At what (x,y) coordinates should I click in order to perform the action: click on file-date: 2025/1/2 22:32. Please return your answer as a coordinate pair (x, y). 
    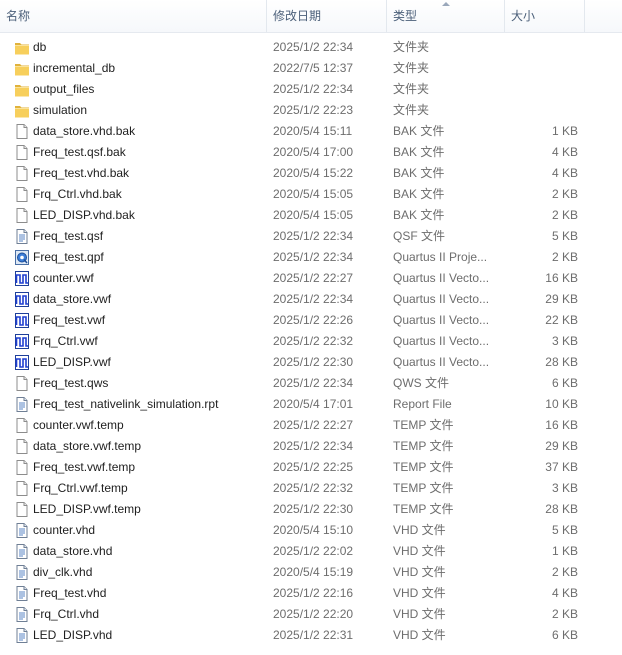
    Looking at the image, I should click on (313, 341).